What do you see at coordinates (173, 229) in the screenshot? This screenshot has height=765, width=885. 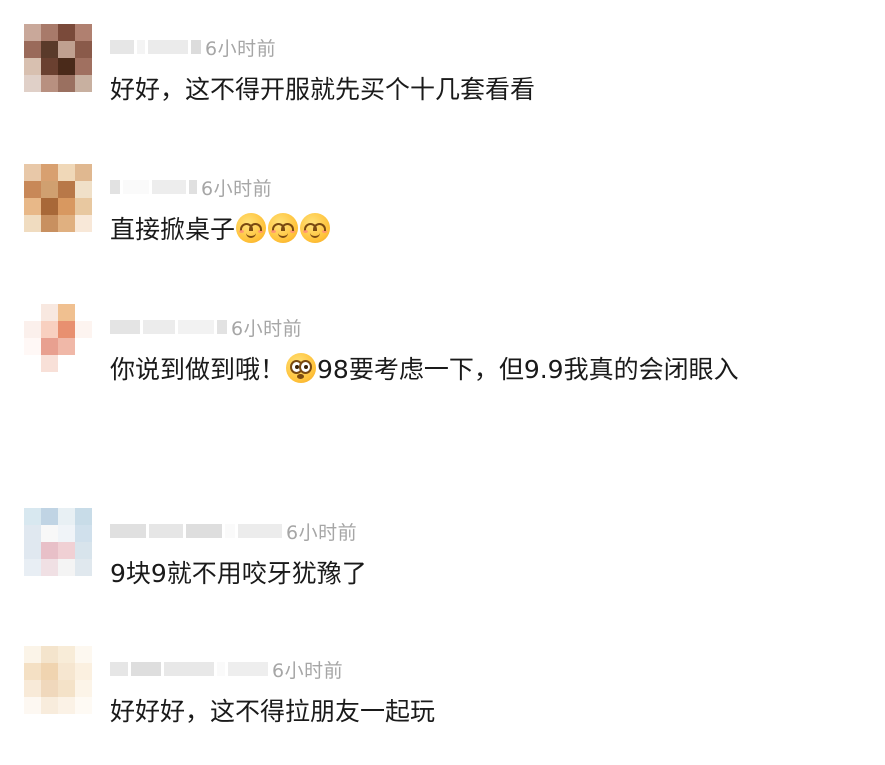 I see `comment-text-label: 直接掀桌子` at bounding box center [173, 229].